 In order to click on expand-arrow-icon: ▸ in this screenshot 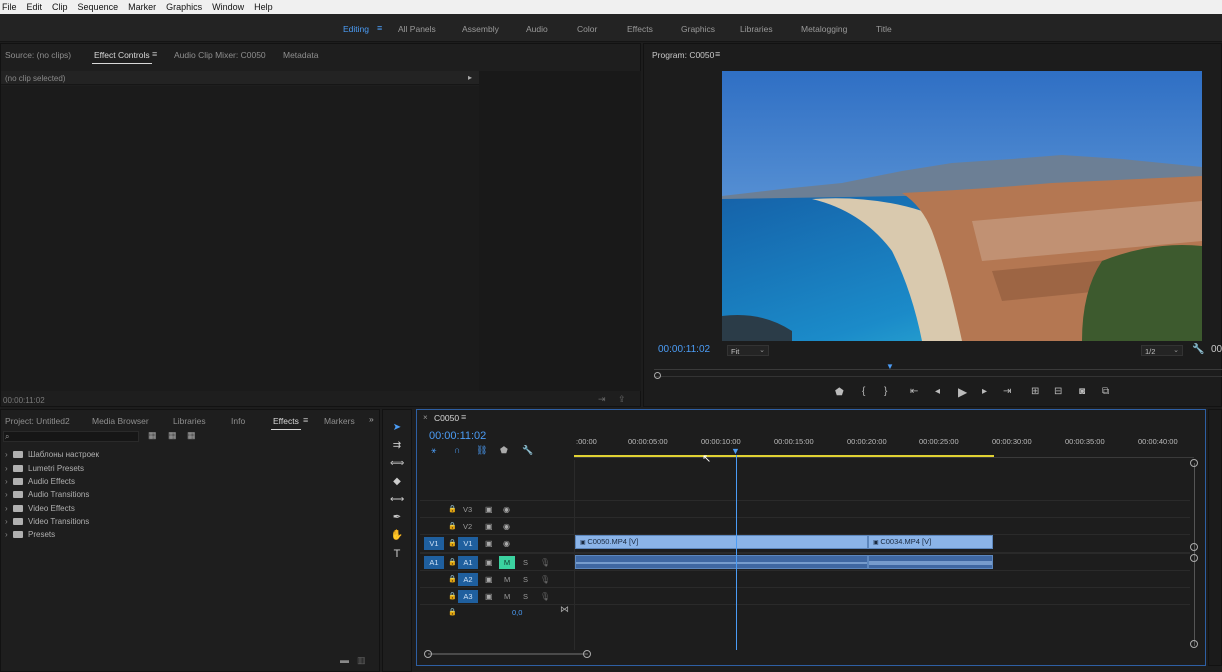, I will do `click(470, 77)`.